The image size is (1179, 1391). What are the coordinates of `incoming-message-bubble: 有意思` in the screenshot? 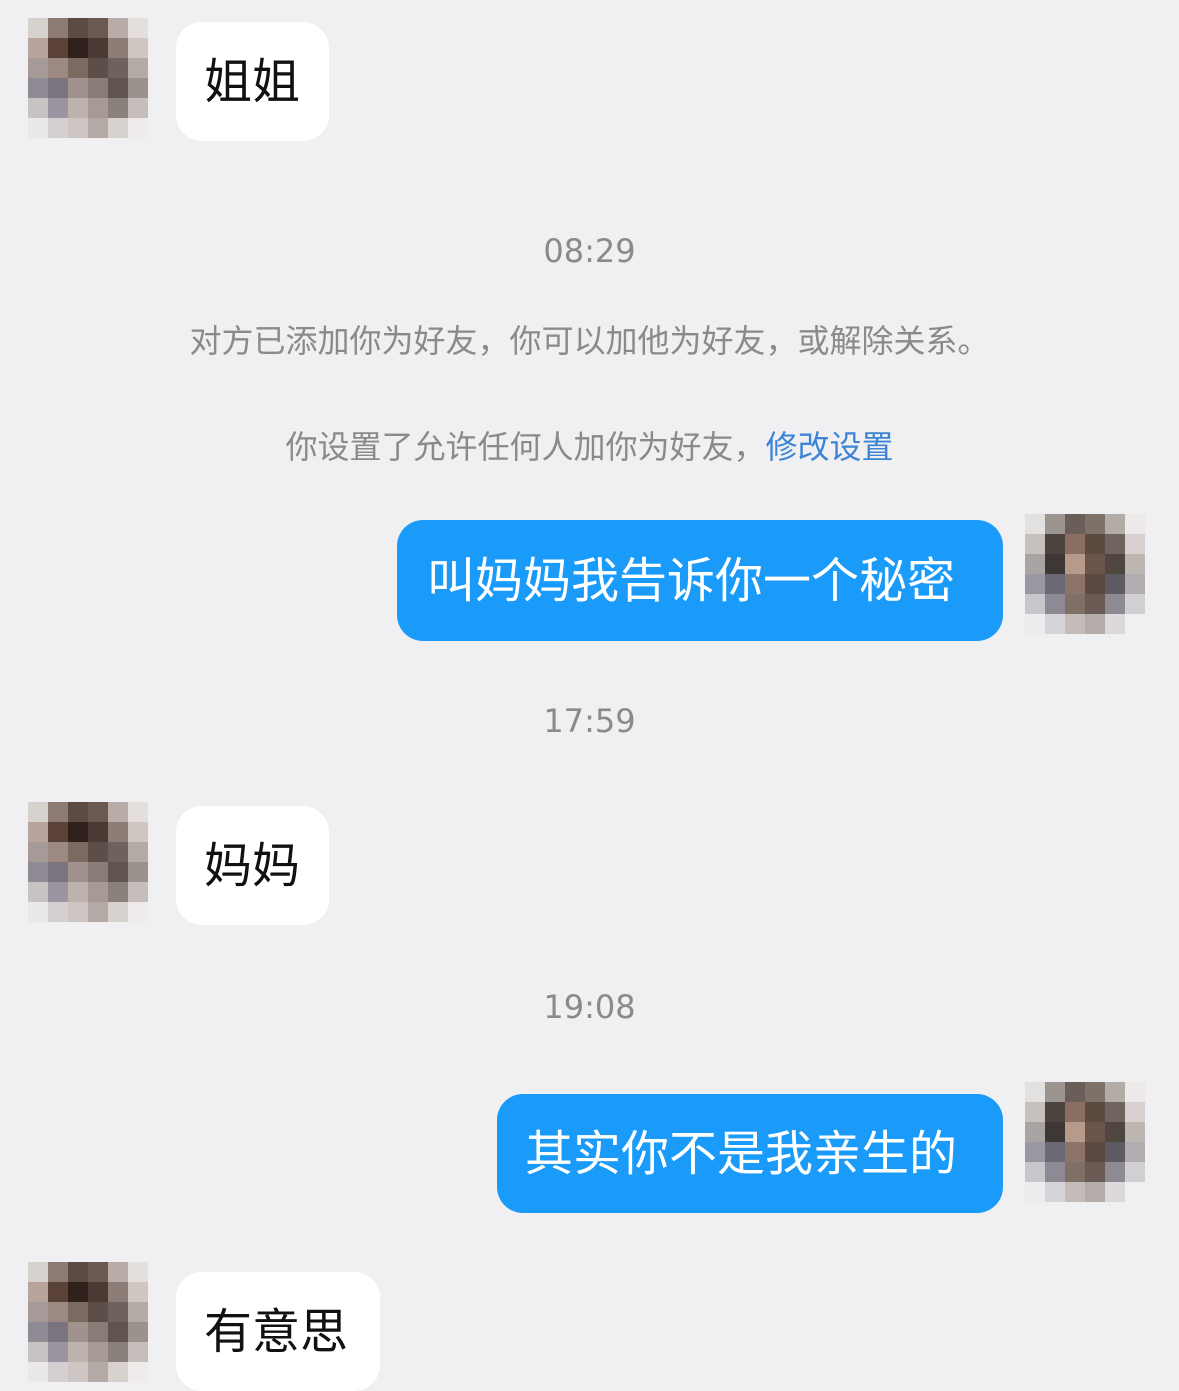 It's located at (278, 1331).